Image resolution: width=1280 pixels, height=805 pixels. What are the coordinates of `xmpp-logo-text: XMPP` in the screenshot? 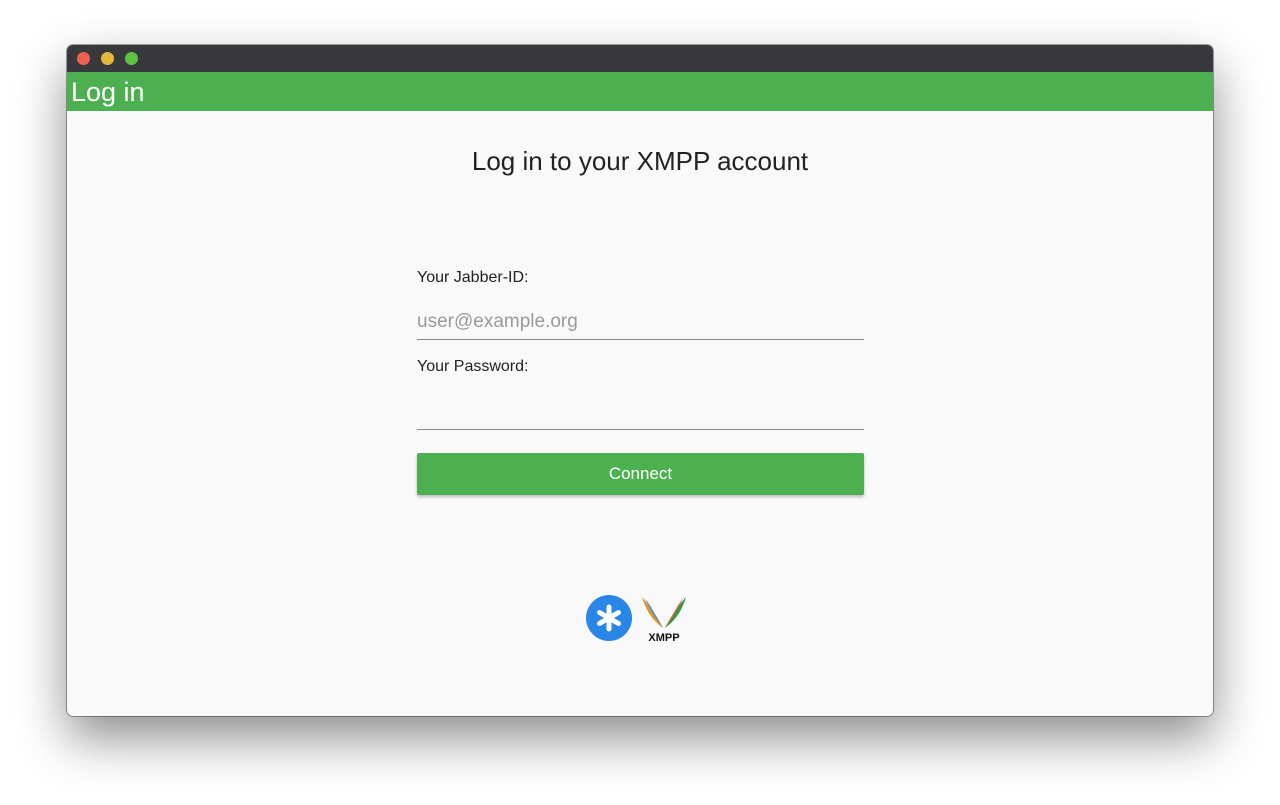 It's located at (663, 638).